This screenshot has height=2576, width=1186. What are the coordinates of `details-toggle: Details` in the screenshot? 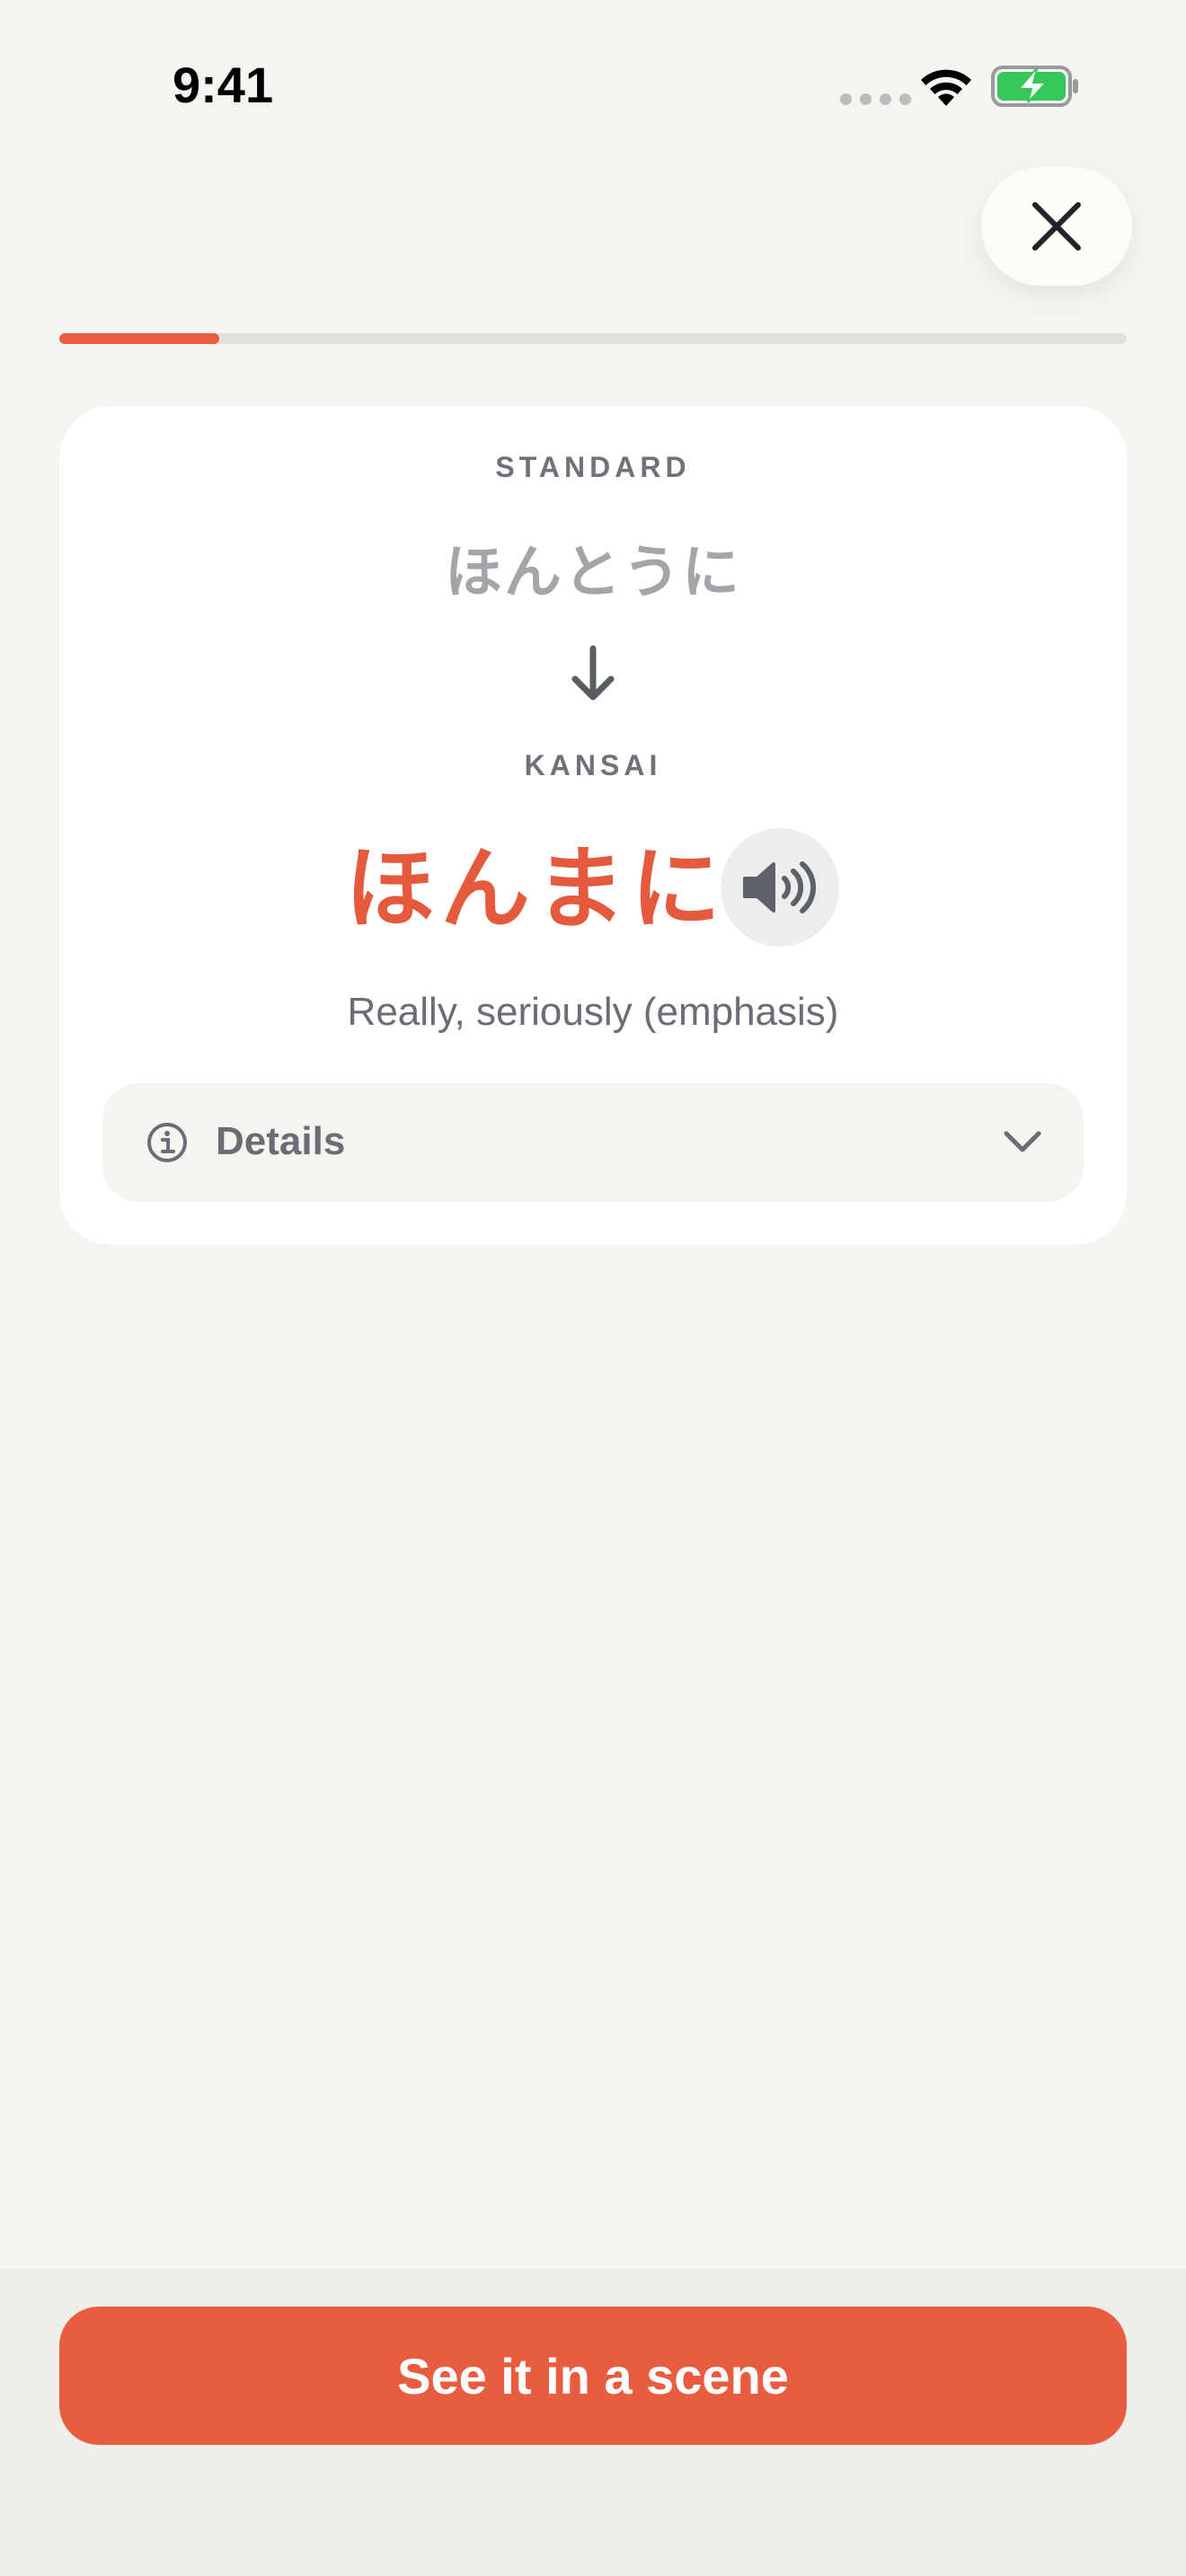 It's located at (593, 1142).